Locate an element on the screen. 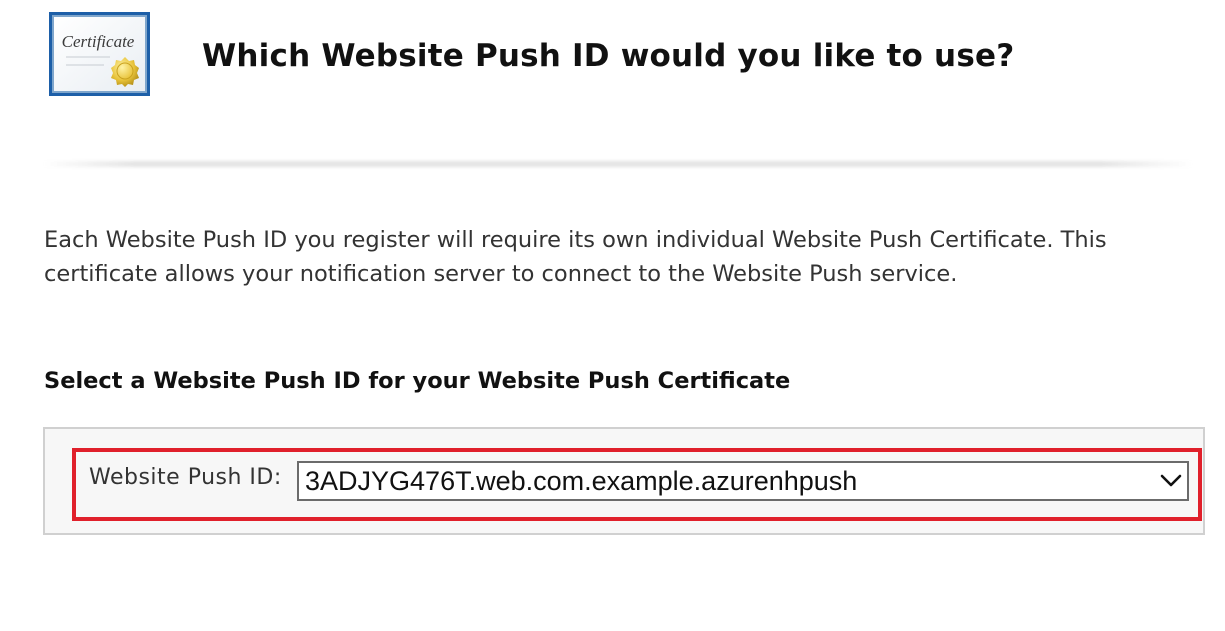 The width and height of the screenshot is (1225, 631). website-push-id-select: 3ADJYG476T.web.com.example.azurenhpush is located at coordinates (743, 481).